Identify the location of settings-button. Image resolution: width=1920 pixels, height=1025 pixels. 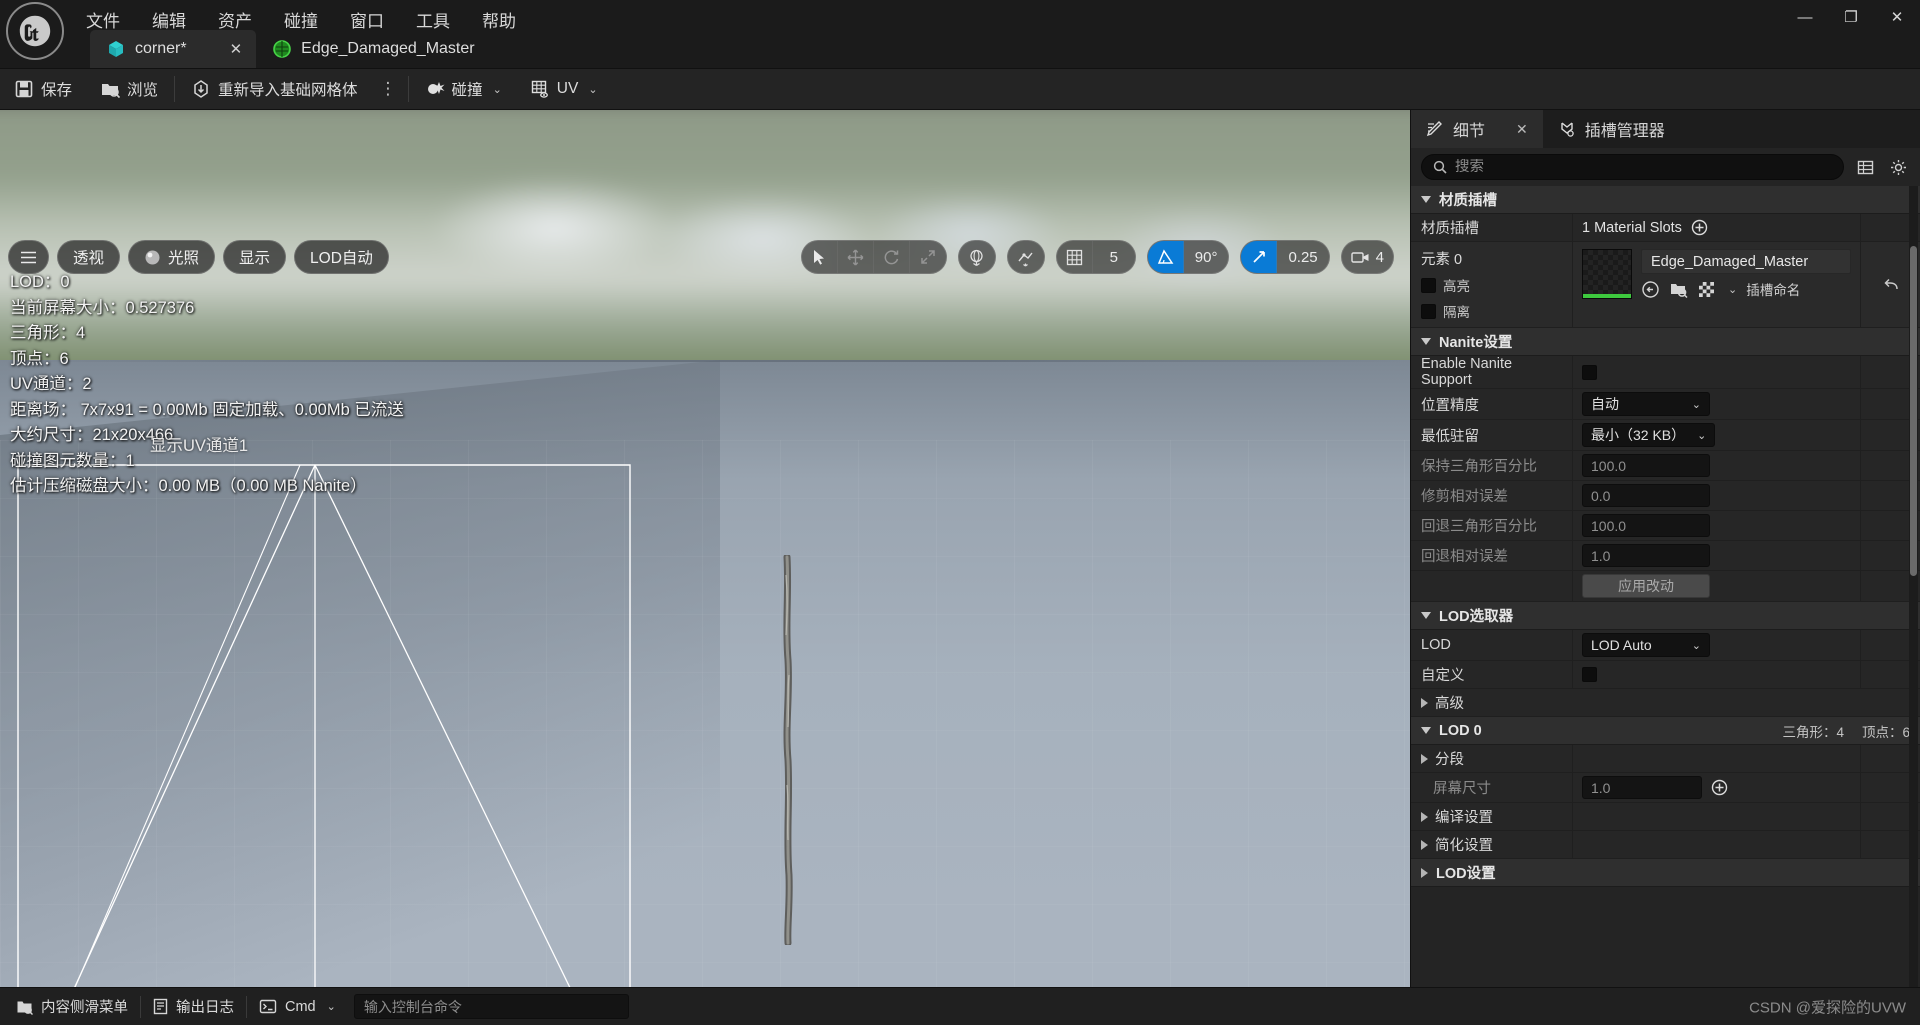
(1898, 167).